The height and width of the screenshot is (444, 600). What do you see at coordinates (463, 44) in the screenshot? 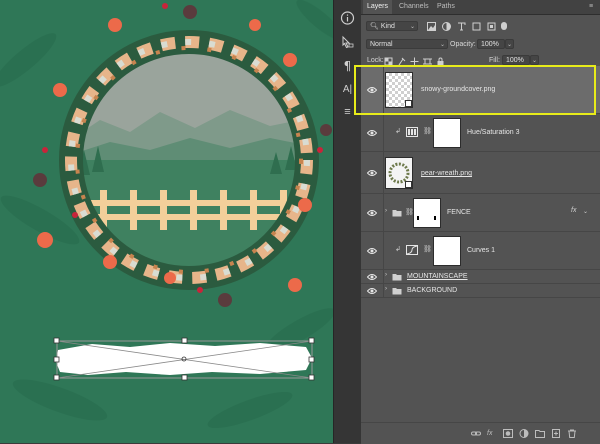
I see `opacity-label: Opacity:` at bounding box center [463, 44].